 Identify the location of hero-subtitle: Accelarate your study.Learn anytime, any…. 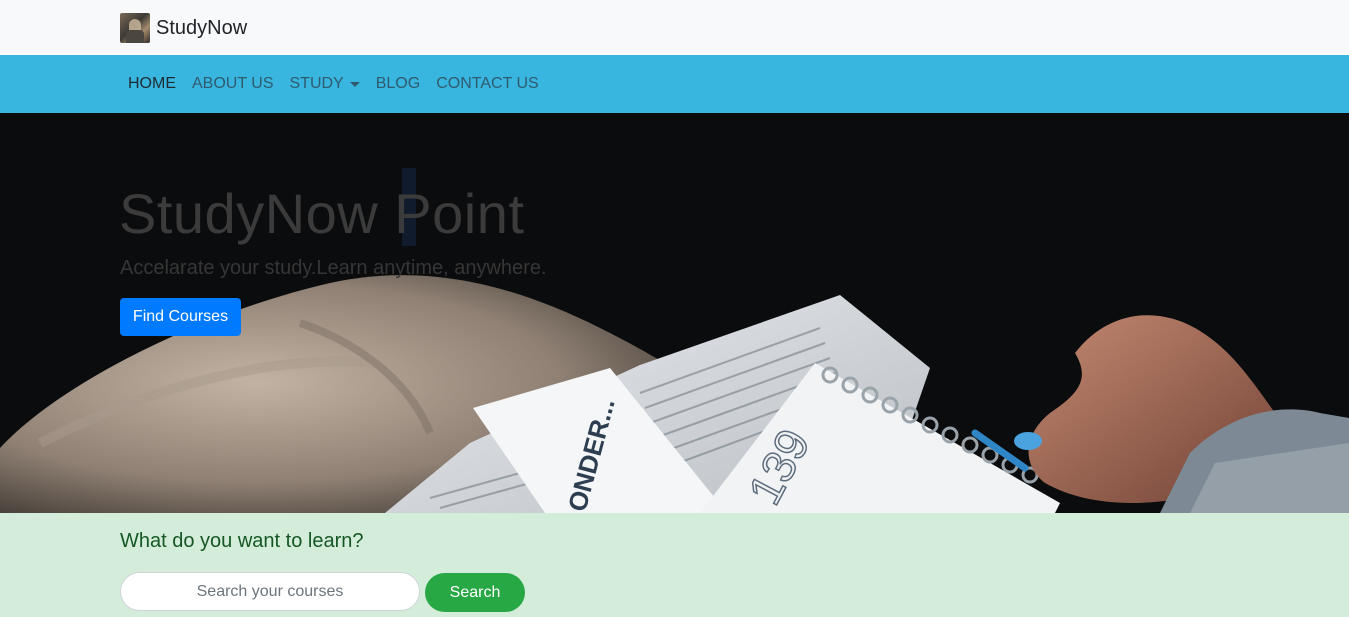
(333, 268).